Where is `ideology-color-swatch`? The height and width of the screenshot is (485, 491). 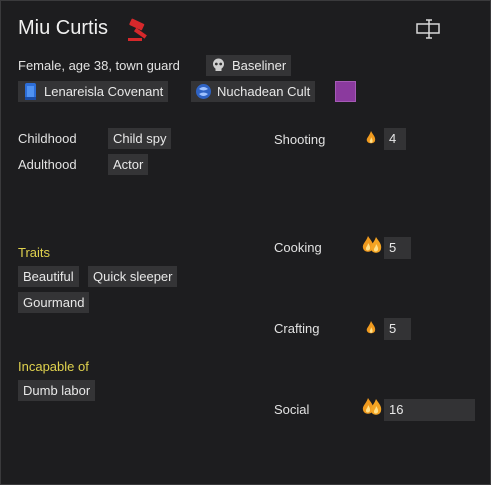 ideology-color-swatch is located at coordinates (345, 91).